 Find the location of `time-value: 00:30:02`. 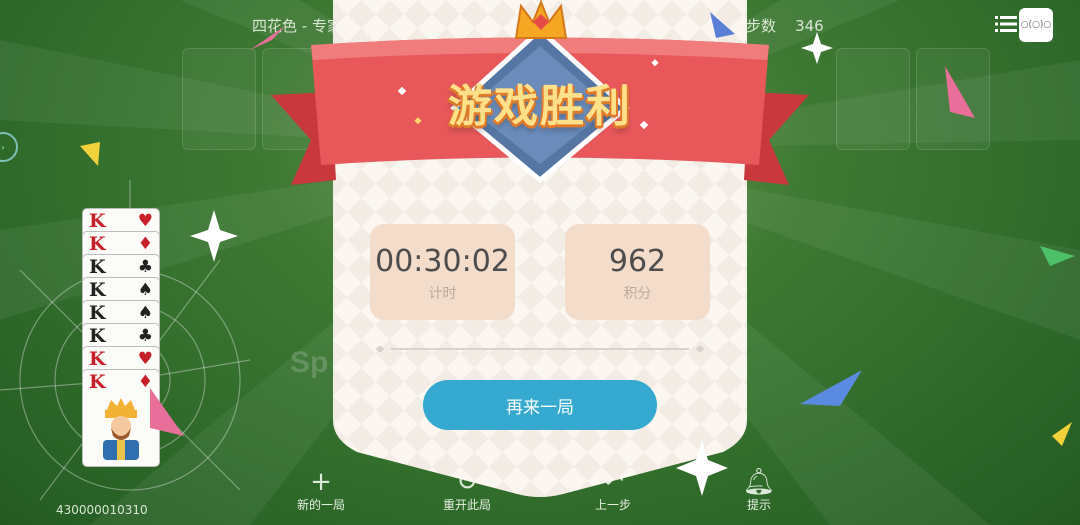

time-value: 00:30:02 is located at coordinates (442, 261).